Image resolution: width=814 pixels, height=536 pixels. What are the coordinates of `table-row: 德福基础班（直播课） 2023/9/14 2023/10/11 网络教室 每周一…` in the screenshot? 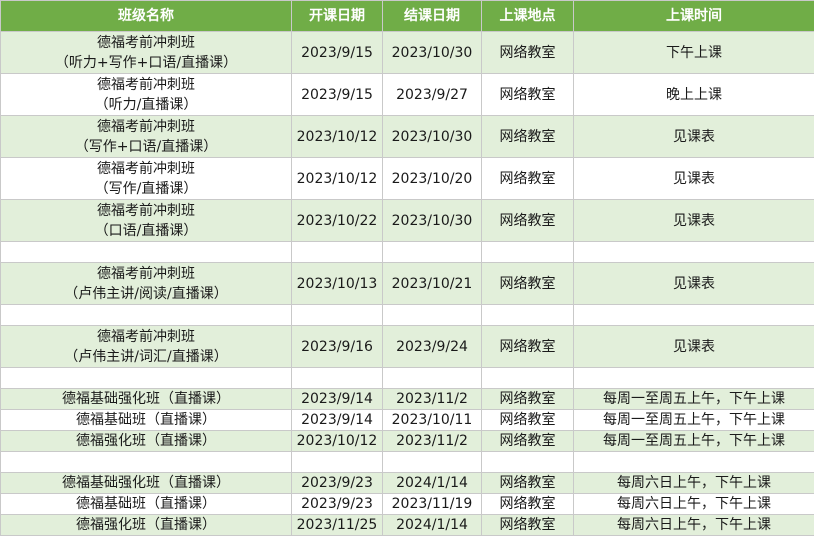 It's located at (407, 420).